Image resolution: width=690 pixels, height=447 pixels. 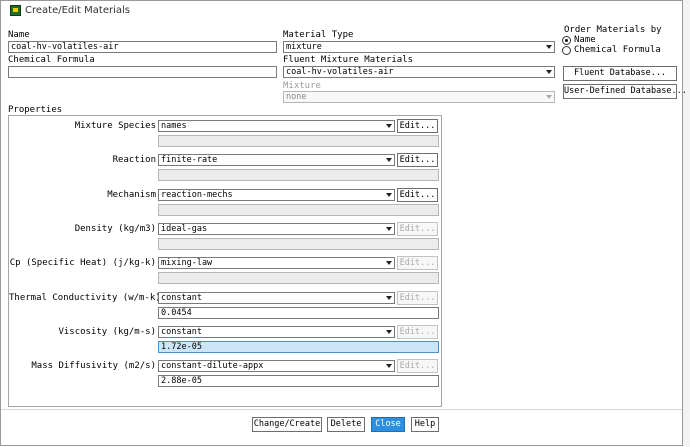 What do you see at coordinates (93, 366) in the screenshot?
I see `property-label: Mass Diffusivity (m2/s)` at bounding box center [93, 366].